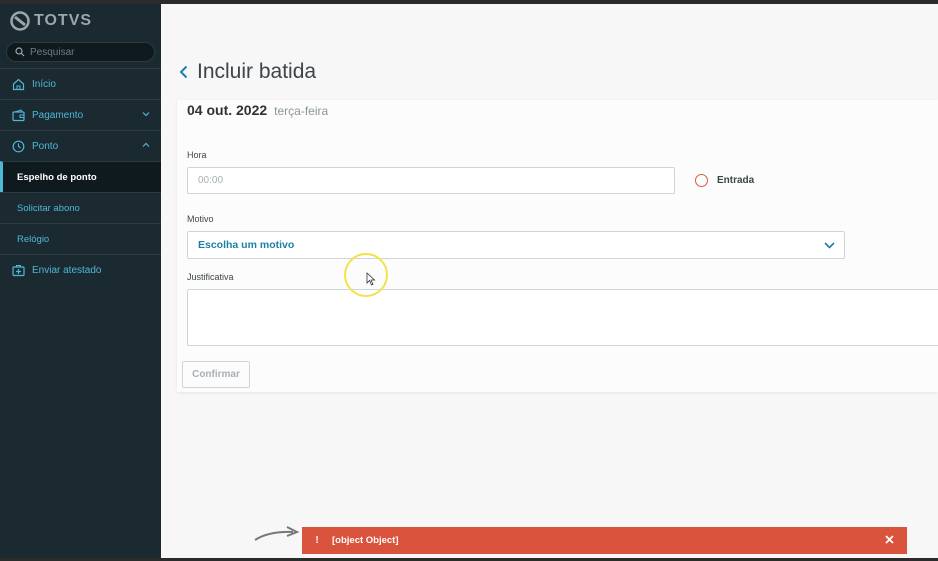 This screenshot has width=938, height=561. Describe the element at coordinates (211, 180) in the screenshot. I see `hora-placeholder: 00:00` at that location.